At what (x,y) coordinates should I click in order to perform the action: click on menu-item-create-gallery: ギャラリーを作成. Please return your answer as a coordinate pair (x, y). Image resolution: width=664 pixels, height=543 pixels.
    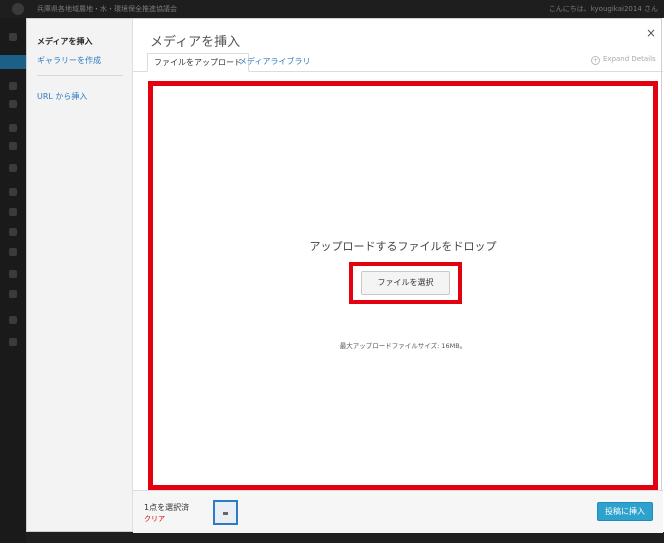
    Looking at the image, I should click on (69, 60).